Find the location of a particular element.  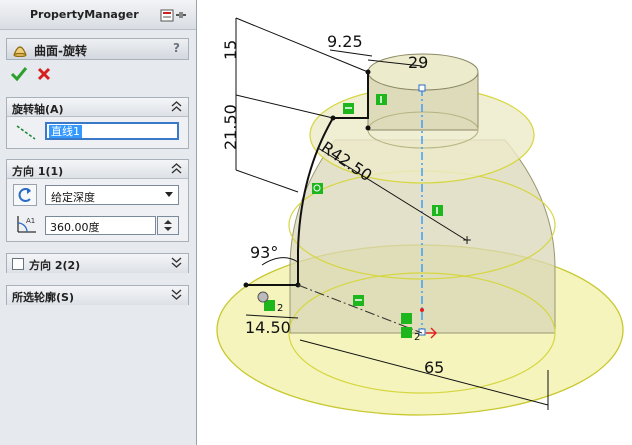

direction2-group: 方向 2(2) is located at coordinates (97, 263).